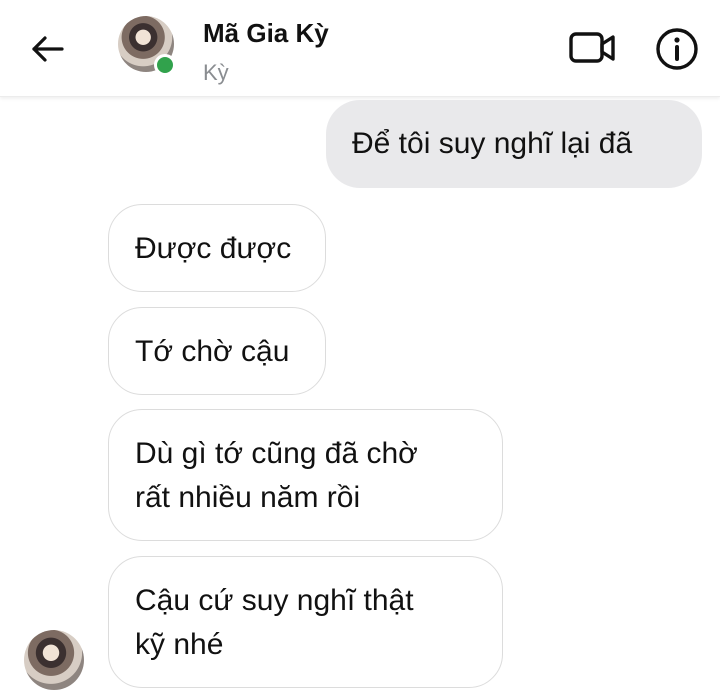 The width and height of the screenshot is (720, 696). I want to click on message-text-line: Dù gì tớ cũng đã chờ, so click(276, 453).